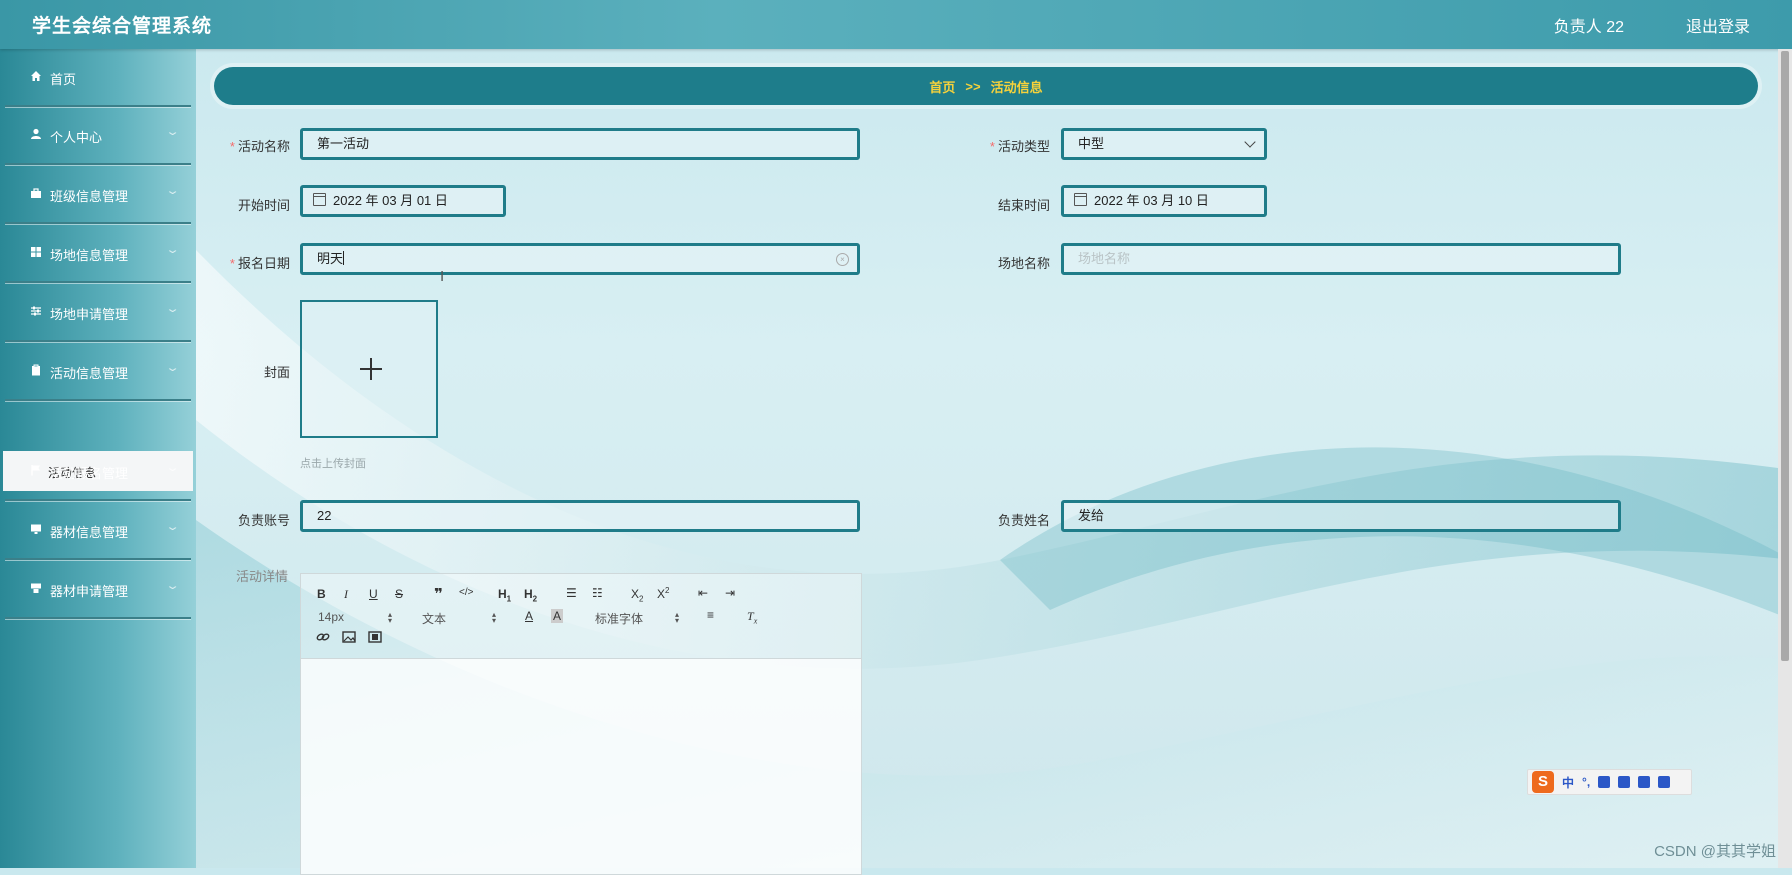 The height and width of the screenshot is (875, 1792). Describe the element at coordinates (1341, 516) in the screenshot. I see `owner-name-input: 发给` at that location.